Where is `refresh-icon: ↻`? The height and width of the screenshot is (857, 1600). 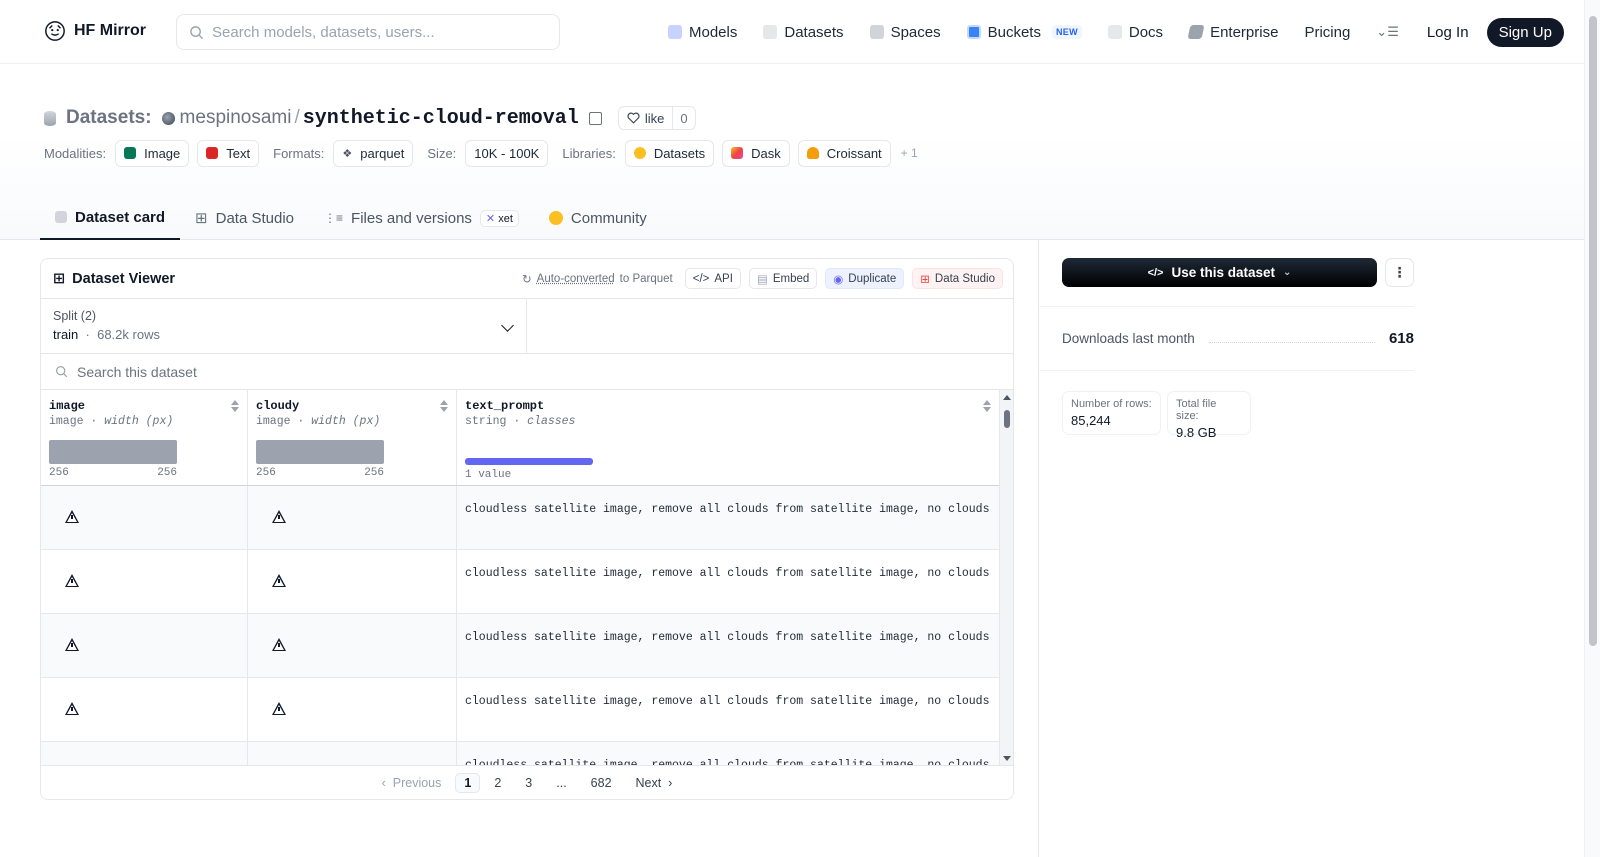
refresh-icon: ↻ is located at coordinates (527, 279).